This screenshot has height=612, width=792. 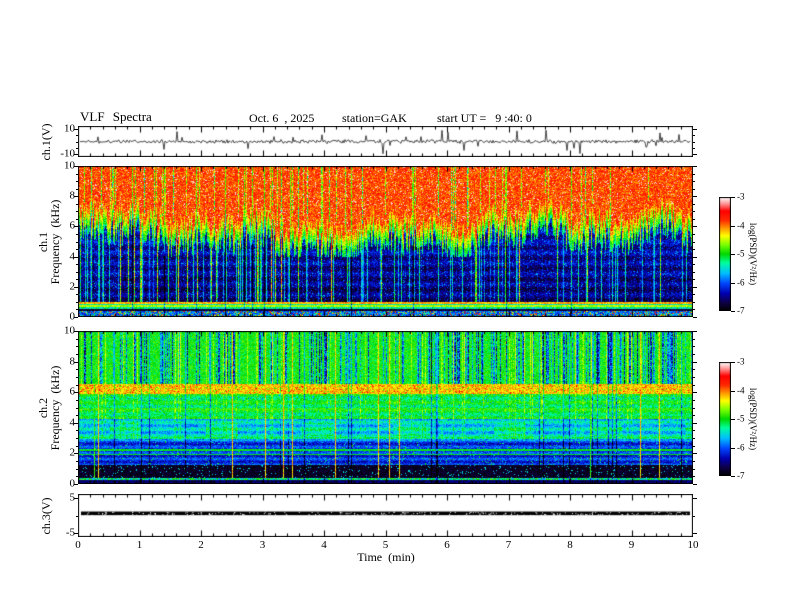 I want to click on ch3-waveform-canvas, so click(x=385, y=515).